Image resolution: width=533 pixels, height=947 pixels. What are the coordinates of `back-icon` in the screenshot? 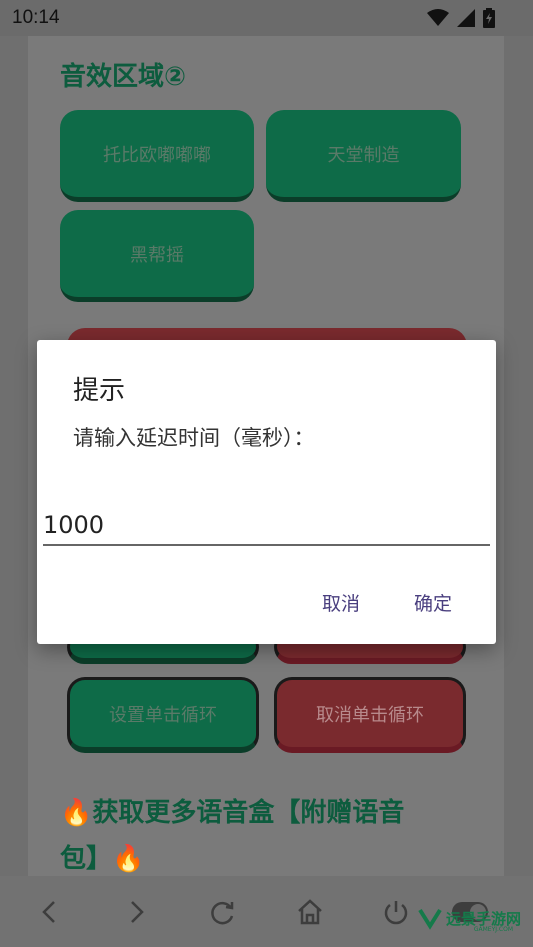 It's located at (50, 912).